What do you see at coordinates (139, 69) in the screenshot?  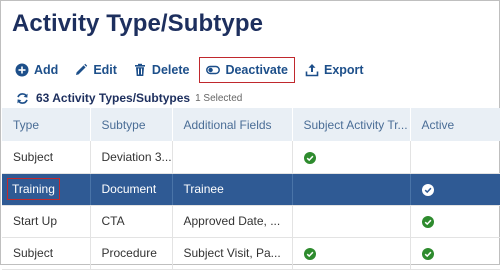 I see `trash-icon` at bounding box center [139, 69].